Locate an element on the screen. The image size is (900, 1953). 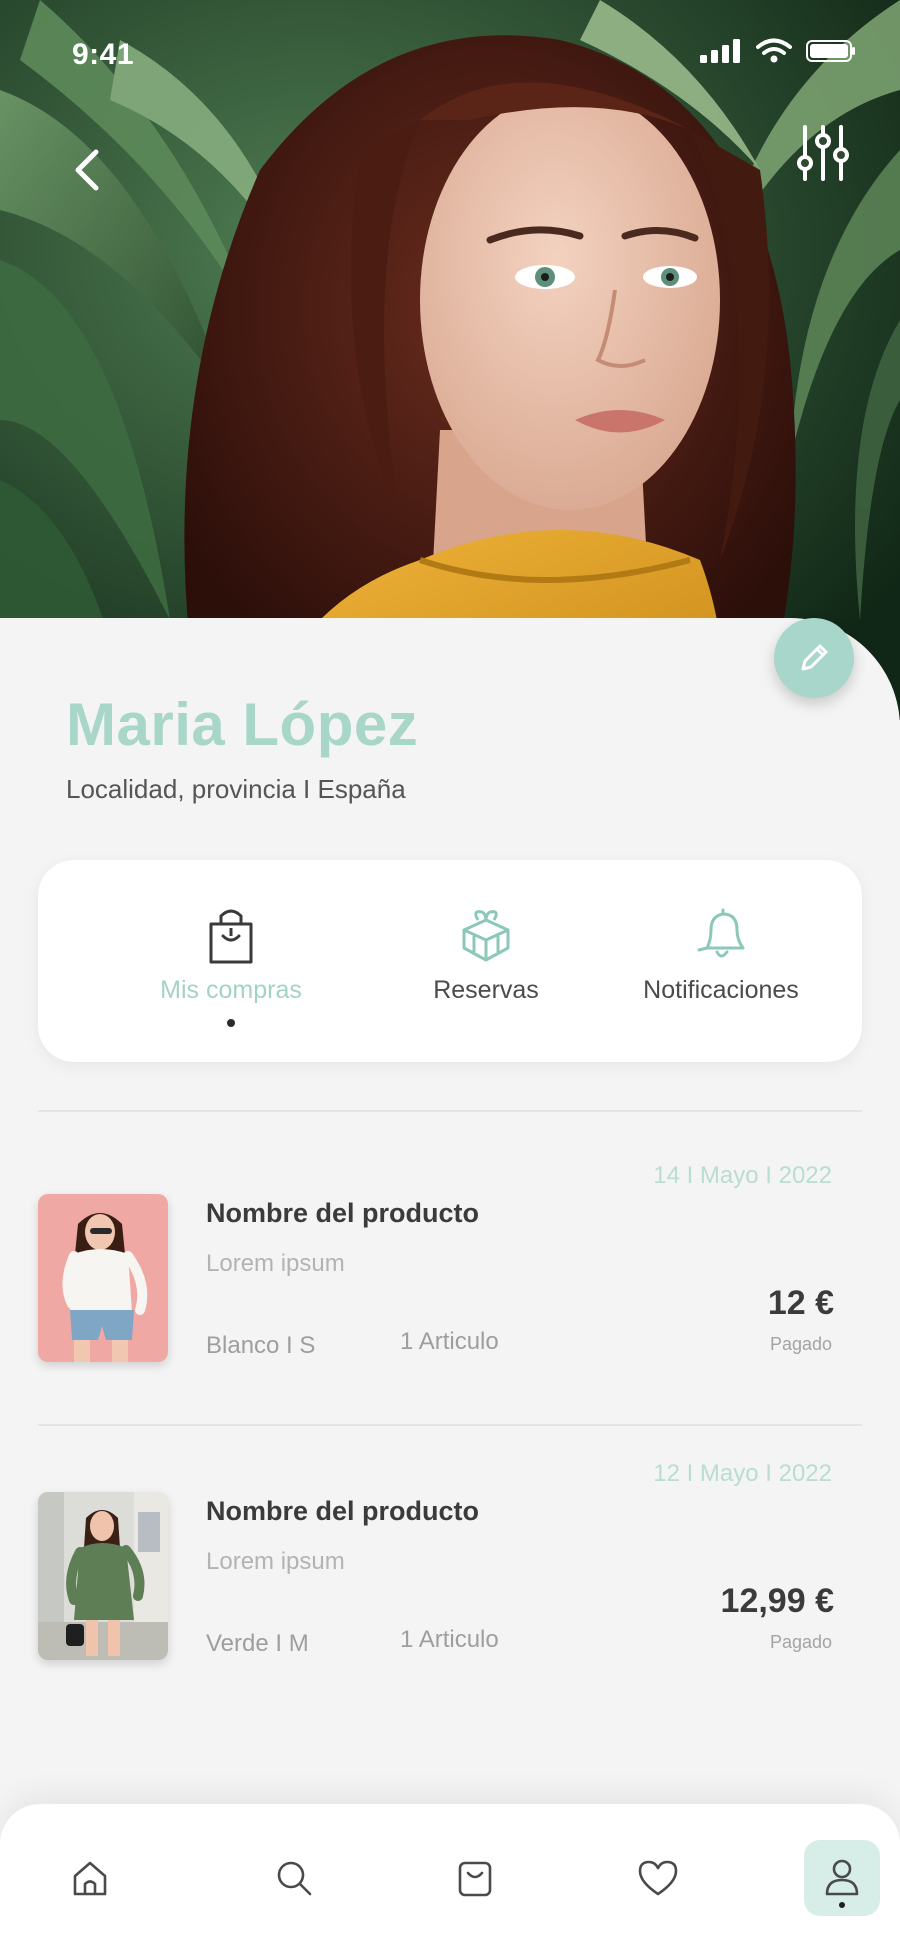
filter-button is located at coordinates (823, 153).